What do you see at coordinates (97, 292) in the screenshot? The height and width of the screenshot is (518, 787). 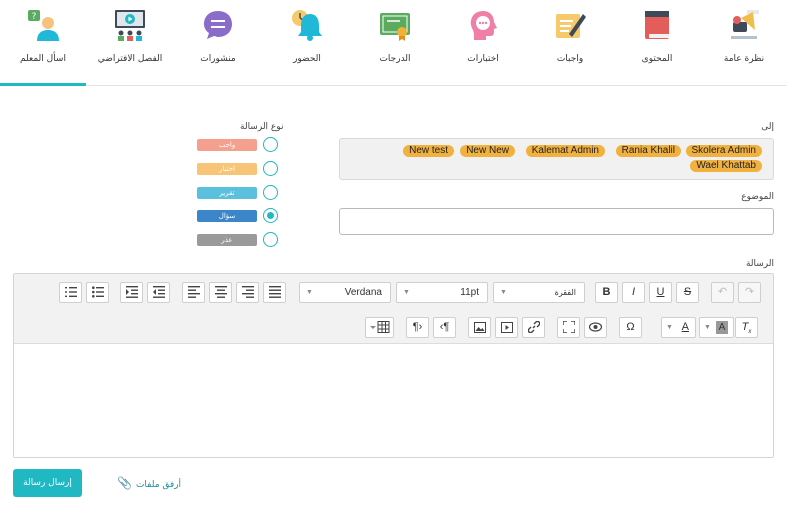 I see `bullet-list-icon` at bounding box center [97, 292].